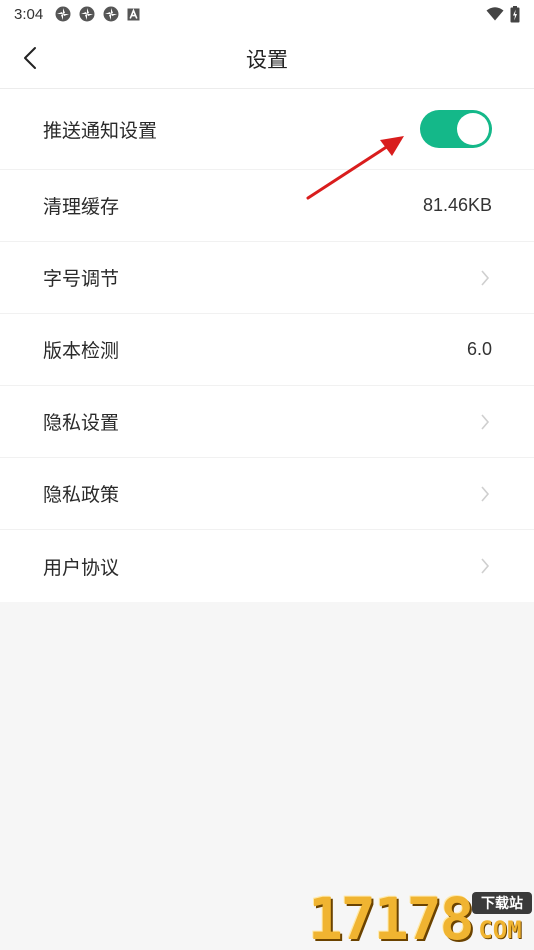  Describe the element at coordinates (502, 903) in the screenshot. I see `watermark-badge: 下载站` at that location.